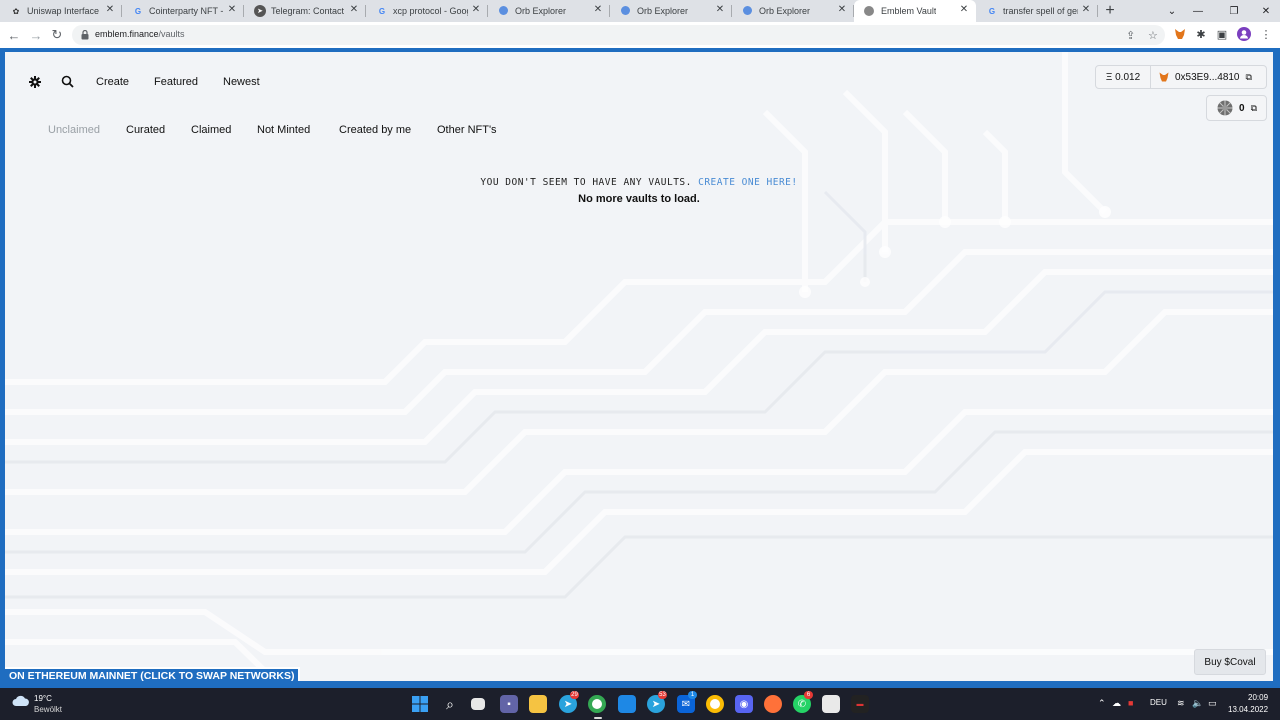  What do you see at coordinates (860, 704) in the screenshot?
I see `game-app-icon: ▬` at bounding box center [860, 704].